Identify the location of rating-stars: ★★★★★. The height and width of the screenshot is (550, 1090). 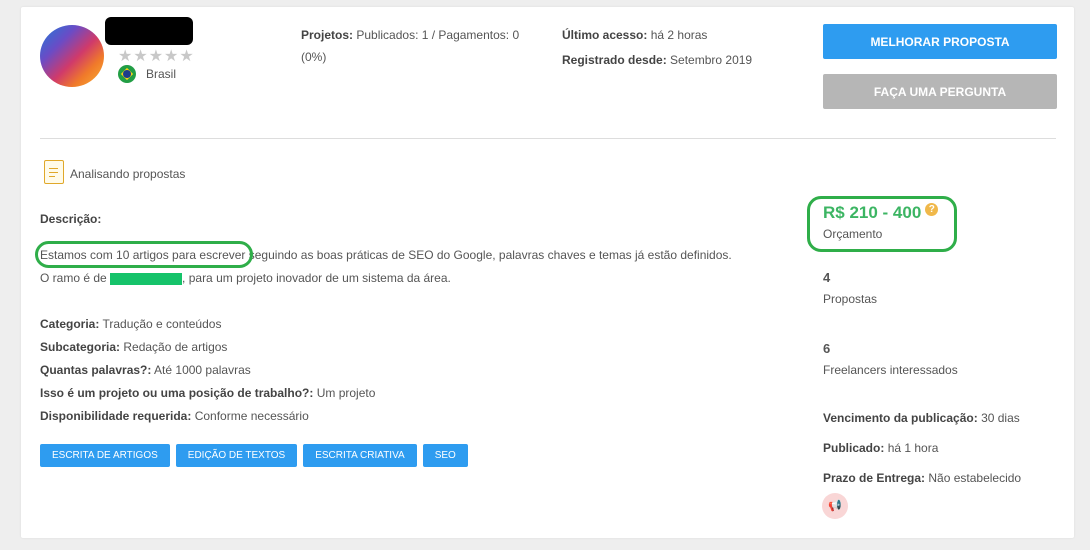
(156, 56).